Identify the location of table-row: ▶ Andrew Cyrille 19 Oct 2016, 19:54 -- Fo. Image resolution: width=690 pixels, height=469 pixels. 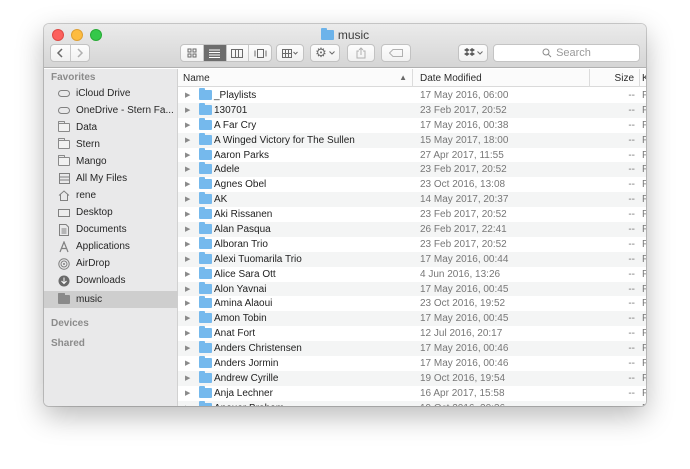
(412, 378).